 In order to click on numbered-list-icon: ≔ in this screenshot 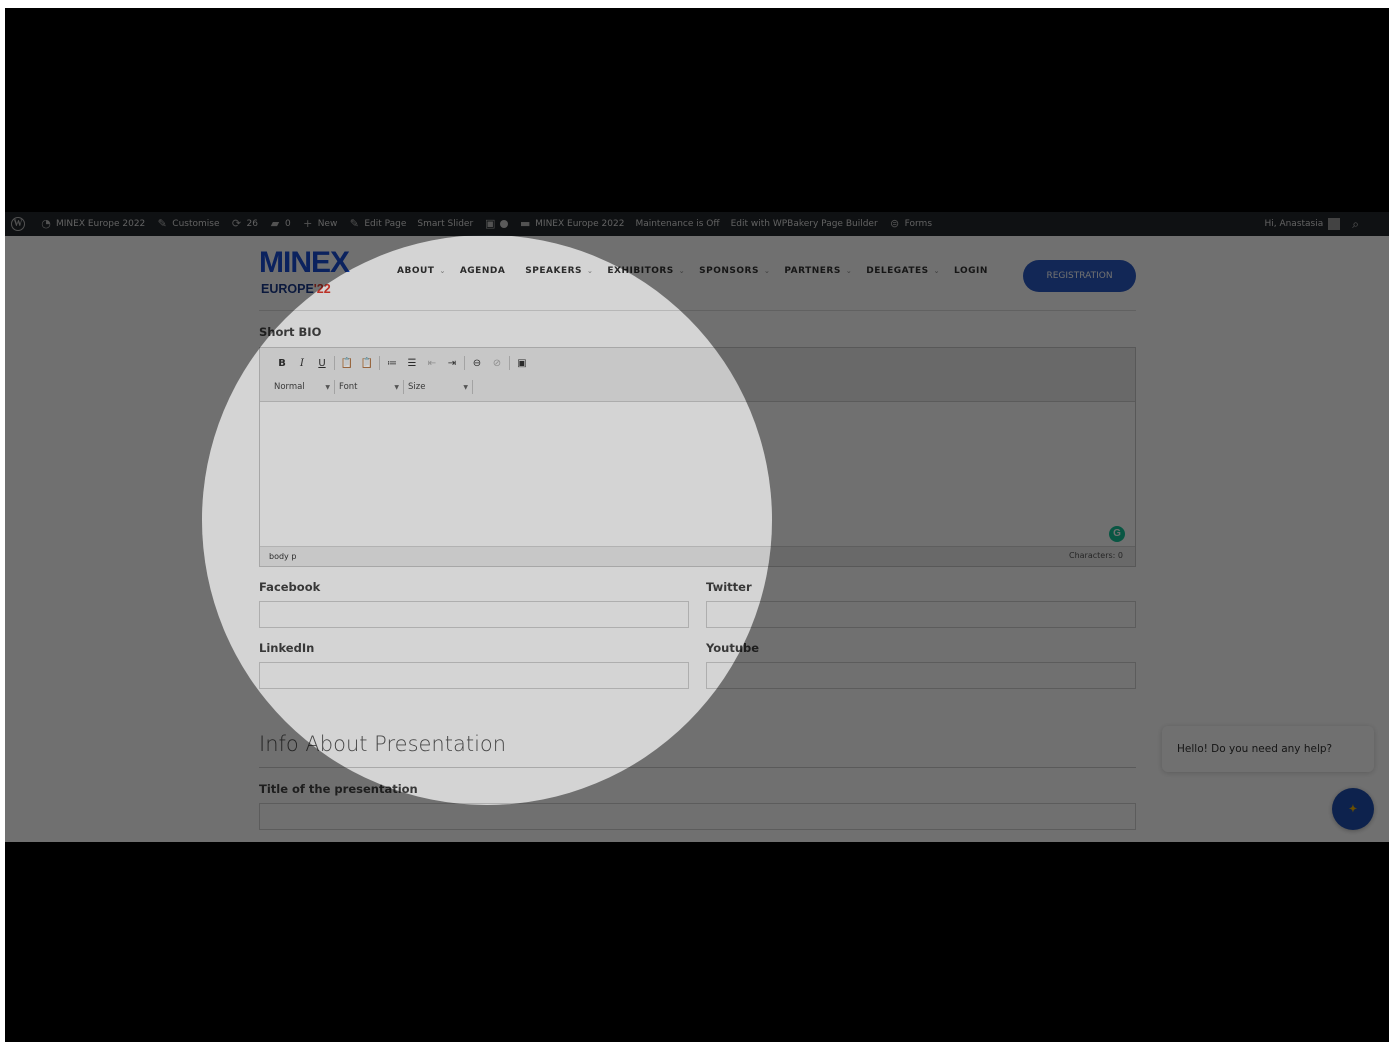, I will do `click(392, 363)`.